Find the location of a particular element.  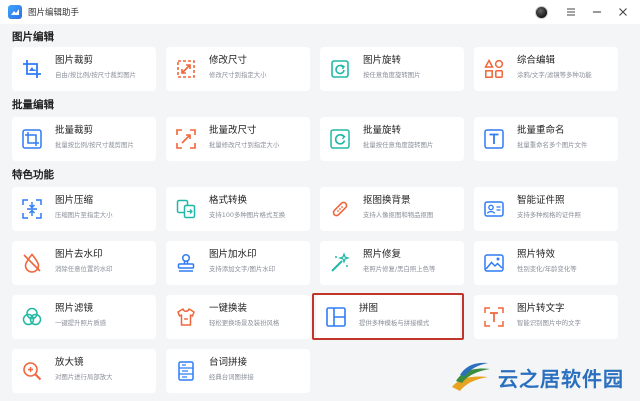

card-name: 照片特效 is located at coordinates (536, 254).